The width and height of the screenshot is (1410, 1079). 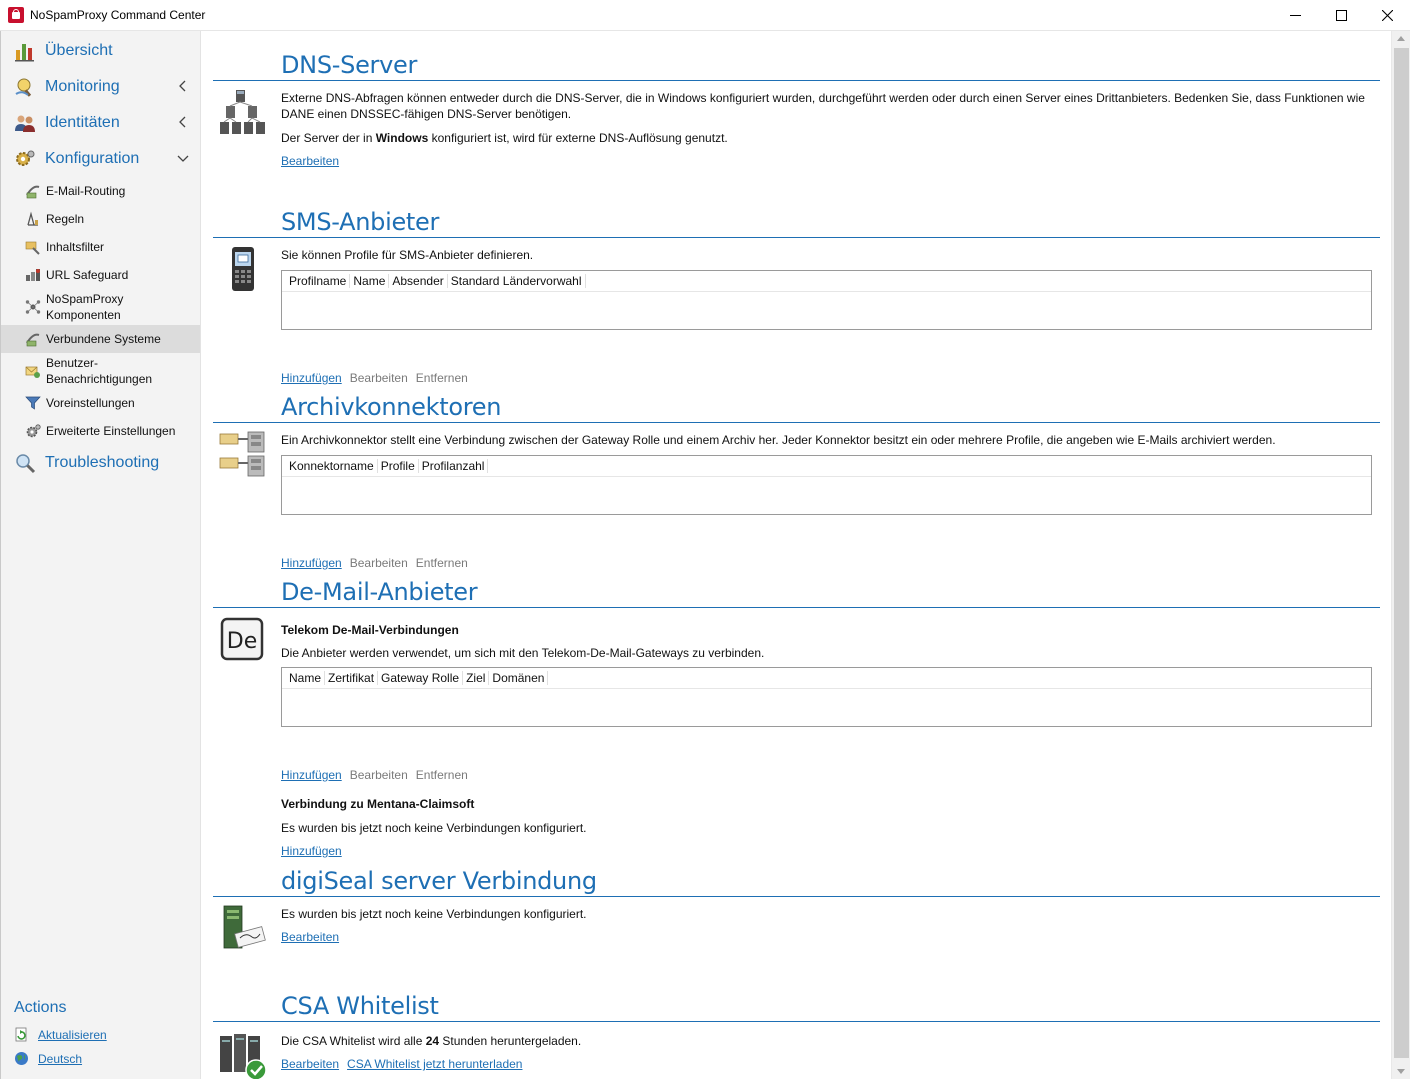 I want to click on nav-troubleshooting: Troubleshooting, so click(x=100, y=463).